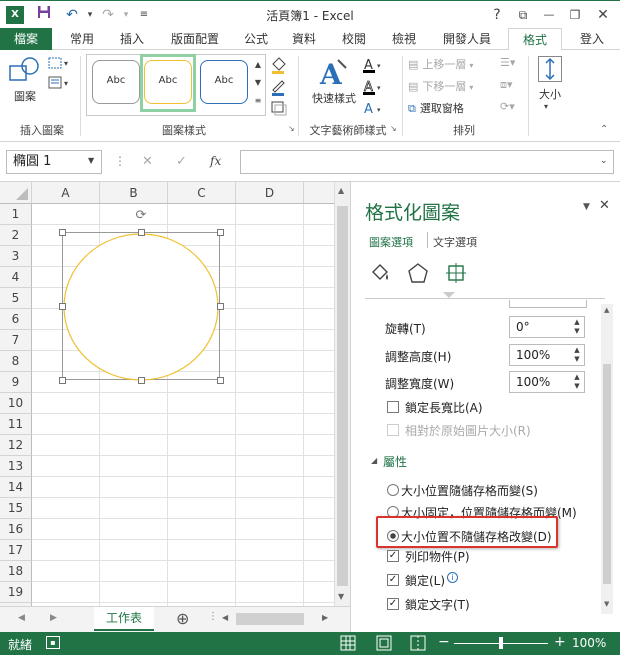 Image resolution: width=620 pixels, height=655 pixels. Describe the element at coordinates (141, 216) in the screenshot. I see `rotation-handle-icon: ⟳` at that location.